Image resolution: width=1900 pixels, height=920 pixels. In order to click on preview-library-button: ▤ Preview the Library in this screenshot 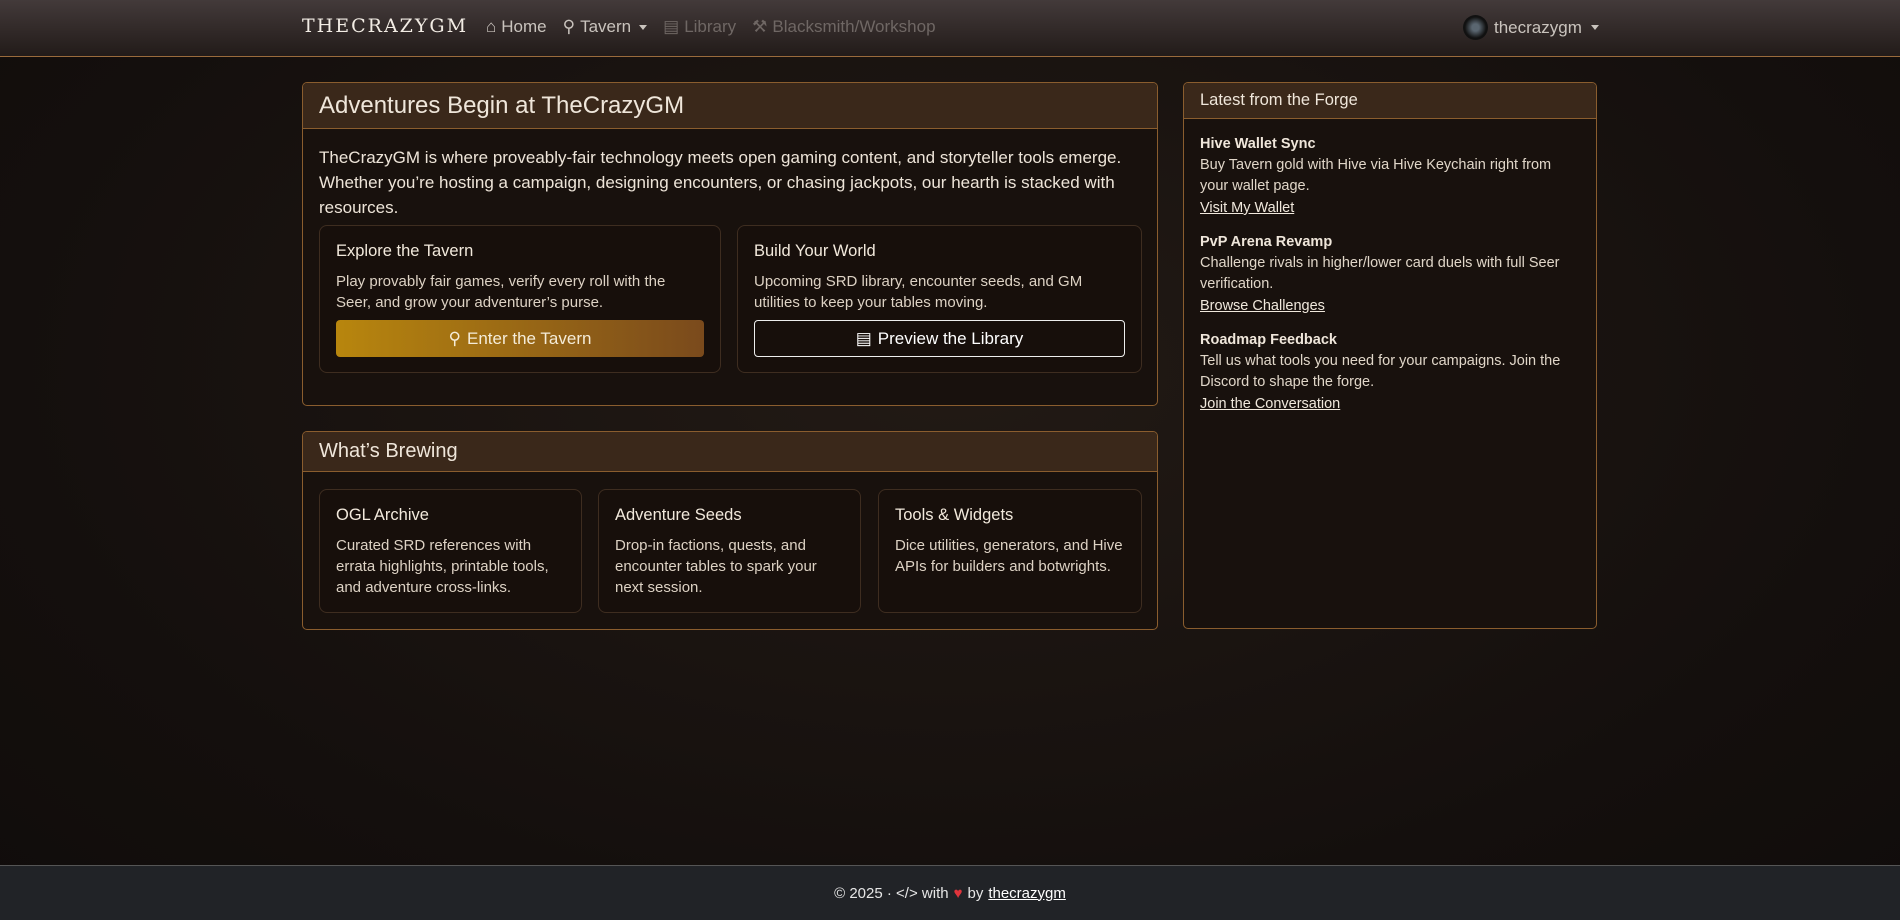, I will do `click(939, 338)`.